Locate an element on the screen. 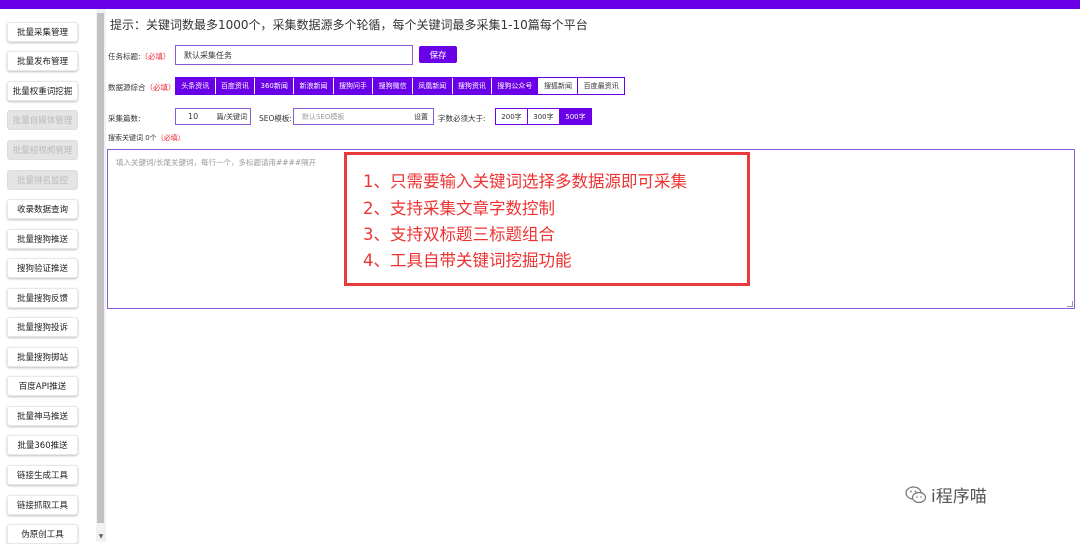 The image size is (1080, 544). sidebar-item-sogou-complaint: 批量搜狗投诉 is located at coordinates (42, 327).